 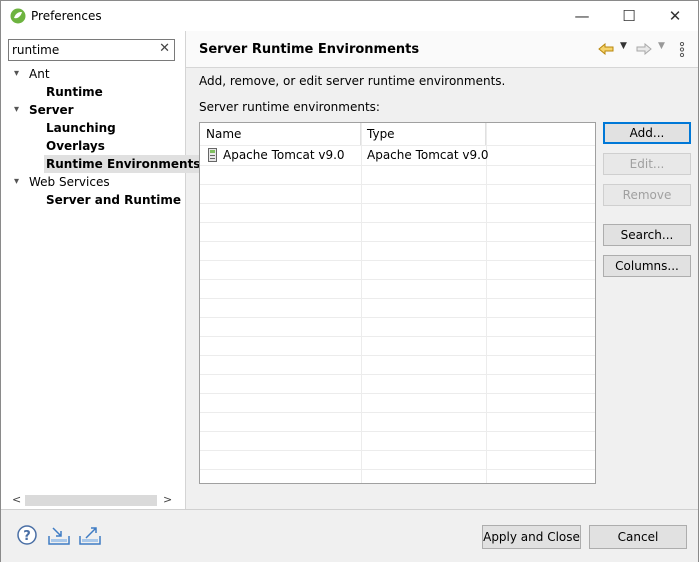 What do you see at coordinates (284, 155) in the screenshot?
I see `runtime-name-cell: Apache Tomcat v9.0` at bounding box center [284, 155].